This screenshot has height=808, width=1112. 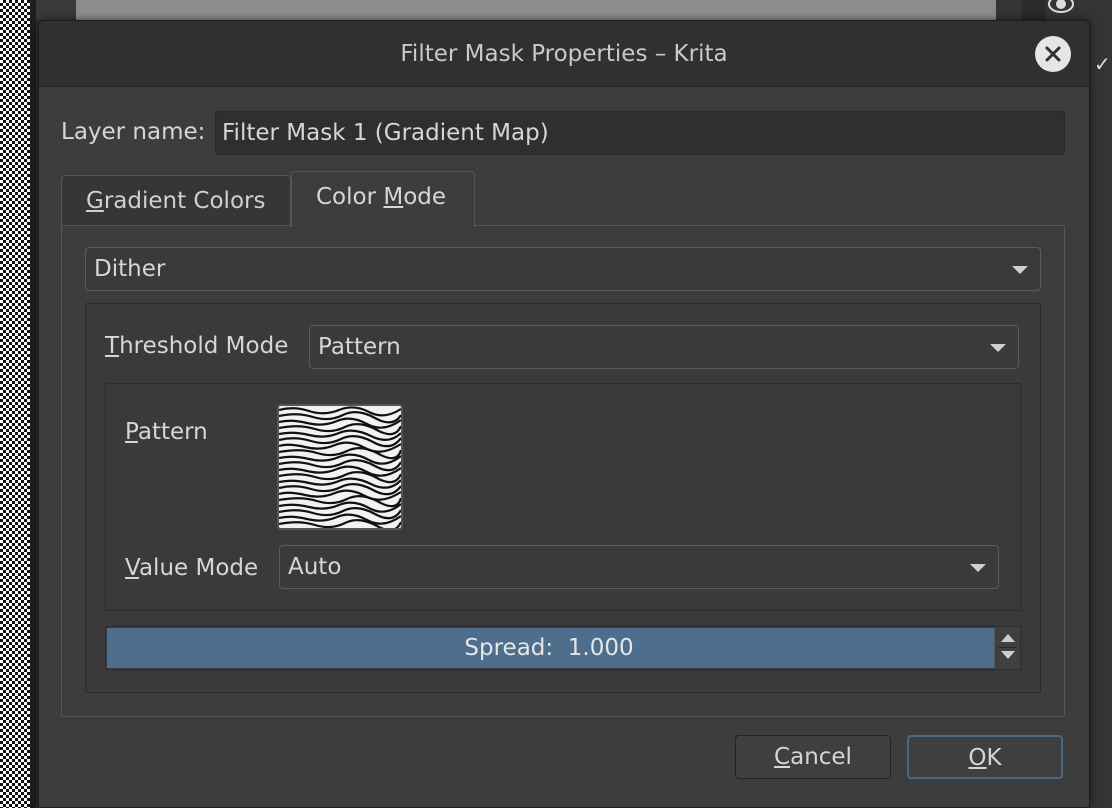 What do you see at coordinates (95, 201) in the screenshot?
I see `tab-gradient-colors-mnemonic: G` at bounding box center [95, 201].